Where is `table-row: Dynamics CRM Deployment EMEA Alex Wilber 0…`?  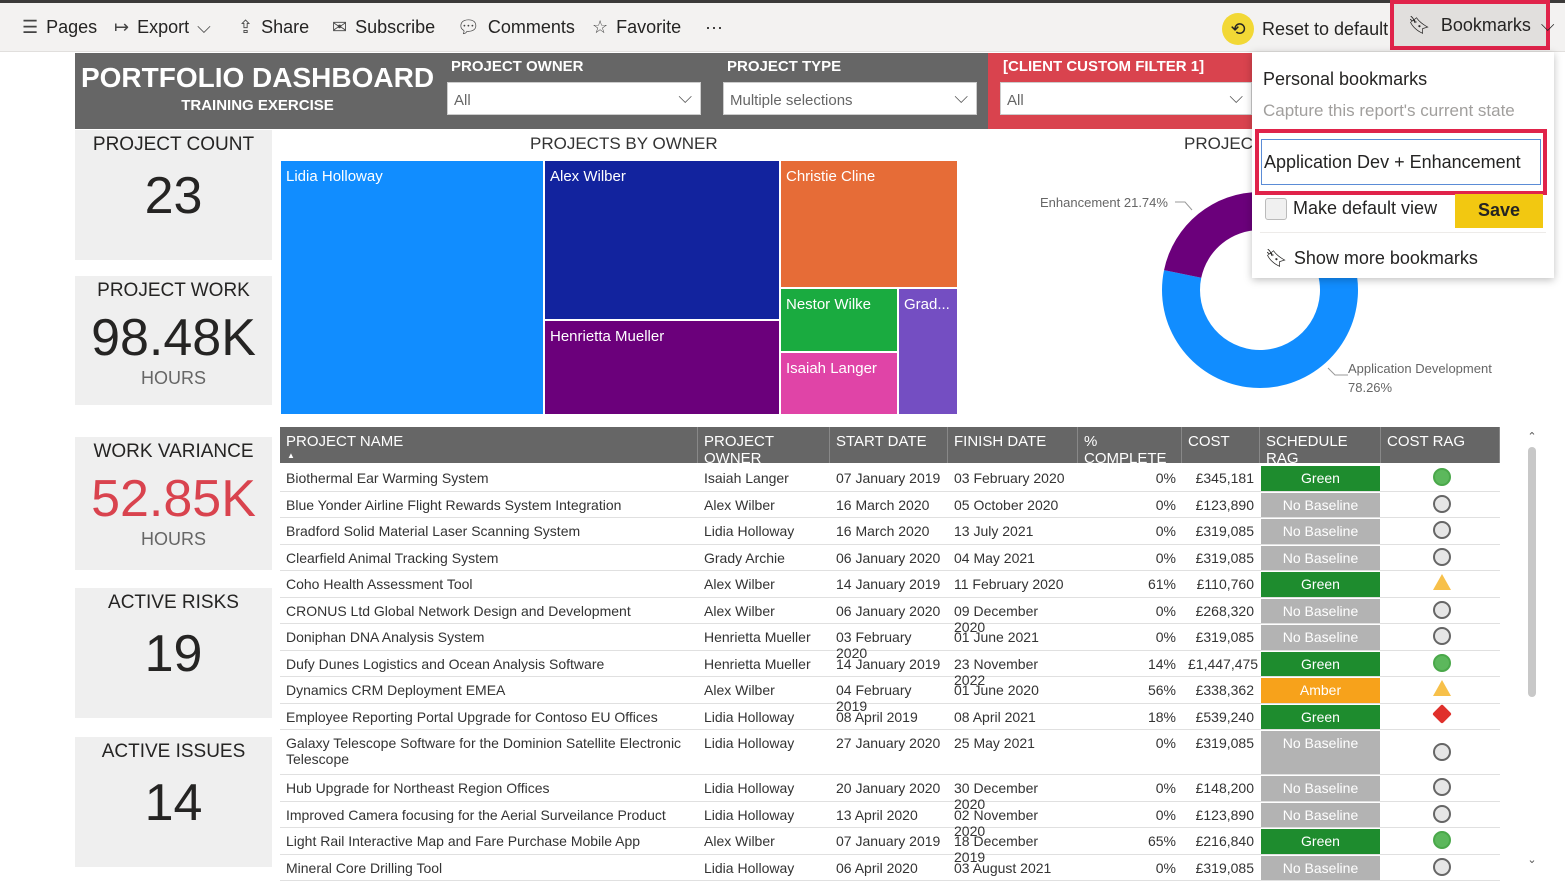 table-row: Dynamics CRM Deployment EMEA Alex Wilber 0… is located at coordinates (890, 695).